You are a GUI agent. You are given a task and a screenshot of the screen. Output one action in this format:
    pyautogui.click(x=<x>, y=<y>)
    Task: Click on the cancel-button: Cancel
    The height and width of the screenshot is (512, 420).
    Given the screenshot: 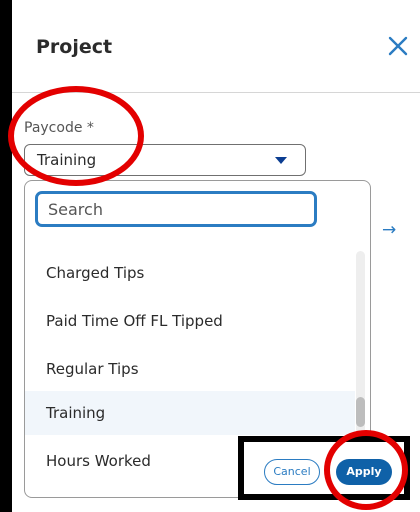 What is the action you would take?
    pyautogui.click(x=292, y=472)
    